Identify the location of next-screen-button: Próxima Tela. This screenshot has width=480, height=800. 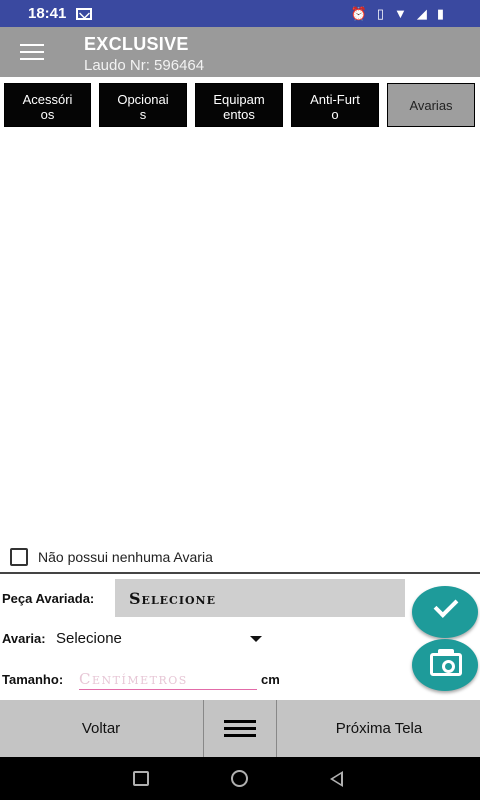
(379, 728).